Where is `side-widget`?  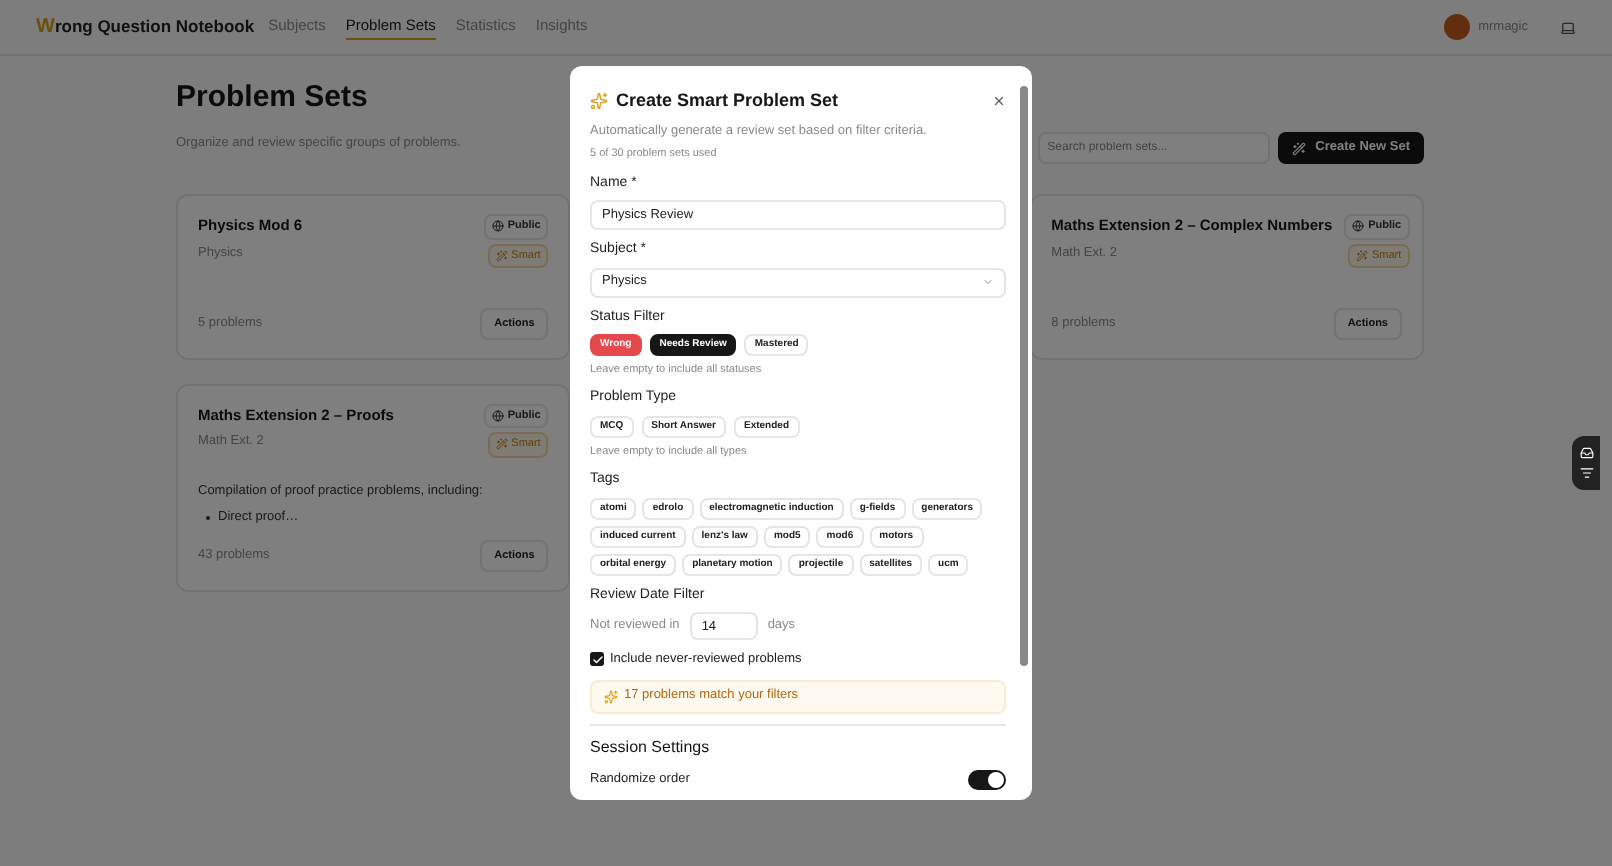 side-widget is located at coordinates (1586, 463).